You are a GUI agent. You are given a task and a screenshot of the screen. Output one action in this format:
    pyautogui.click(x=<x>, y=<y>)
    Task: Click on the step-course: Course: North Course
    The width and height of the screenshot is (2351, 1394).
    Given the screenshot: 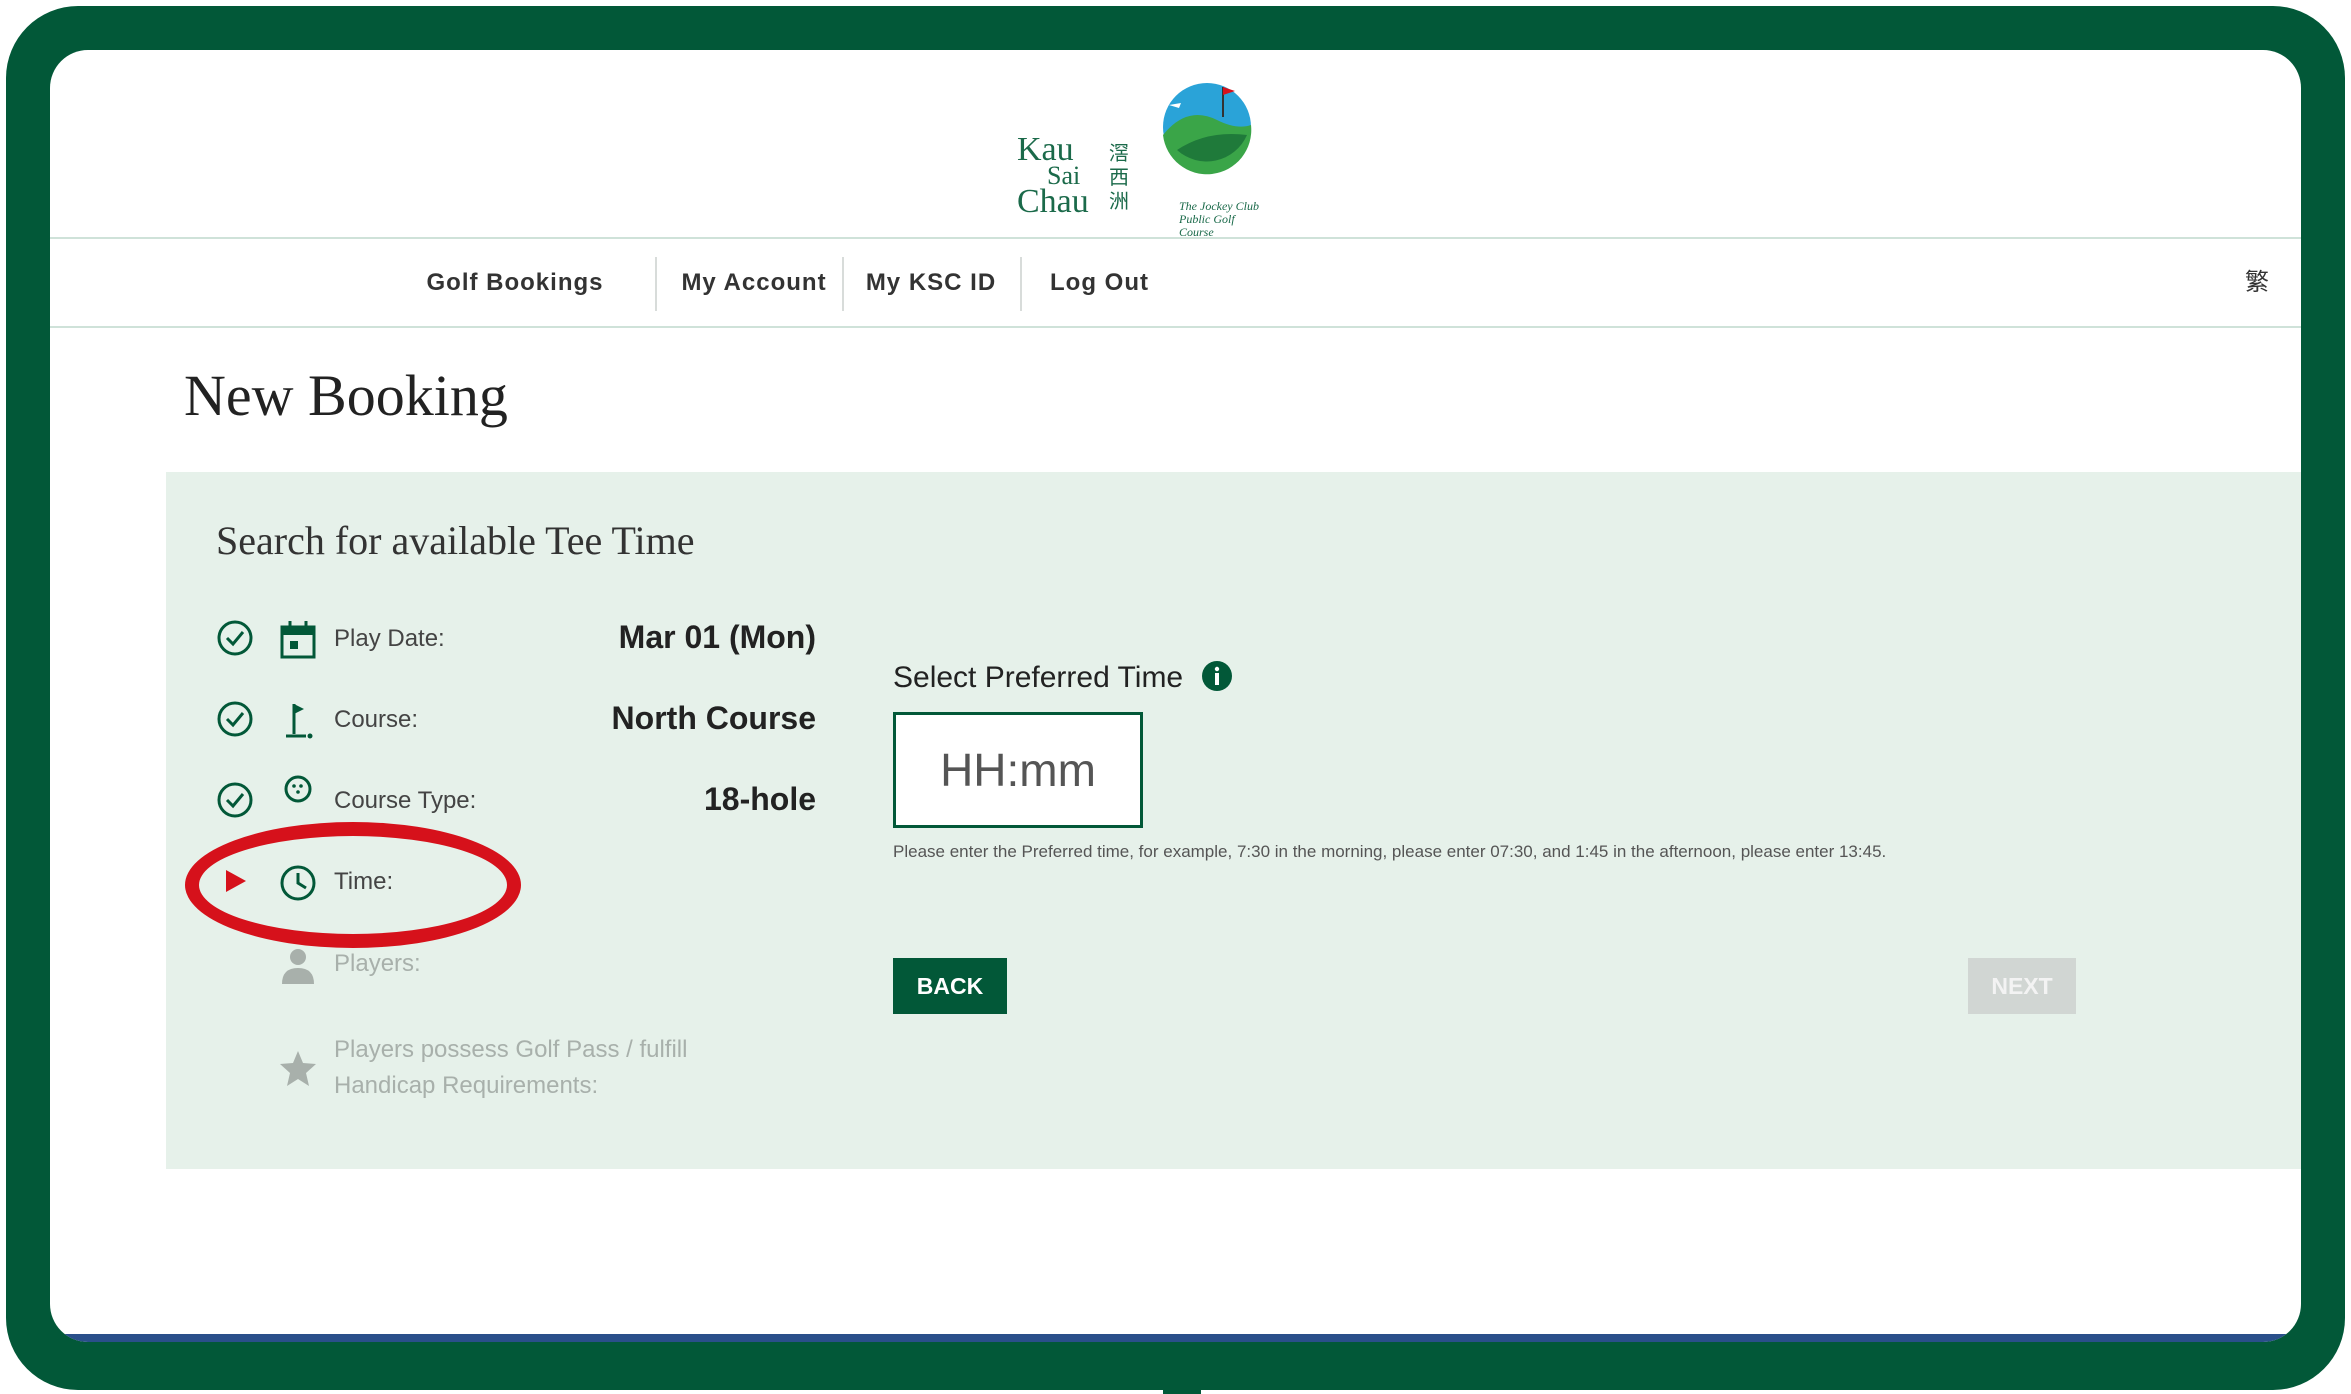 What is the action you would take?
    pyautogui.click(x=516, y=730)
    